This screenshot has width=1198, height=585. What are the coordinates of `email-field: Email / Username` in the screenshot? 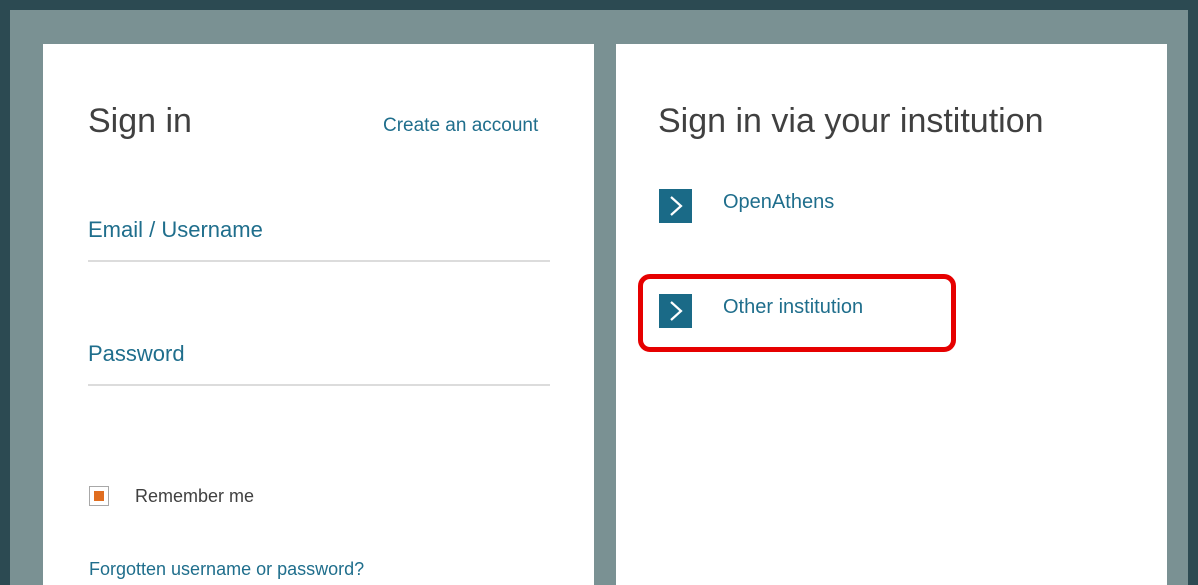 It's located at (321, 238).